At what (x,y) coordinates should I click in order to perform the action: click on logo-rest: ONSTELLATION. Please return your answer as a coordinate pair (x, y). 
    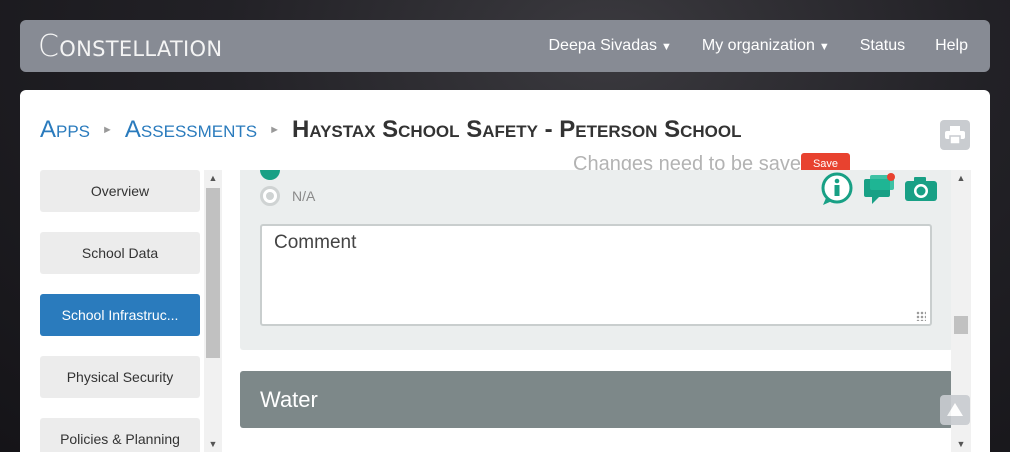
    Looking at the image, I should click on (141, 48).